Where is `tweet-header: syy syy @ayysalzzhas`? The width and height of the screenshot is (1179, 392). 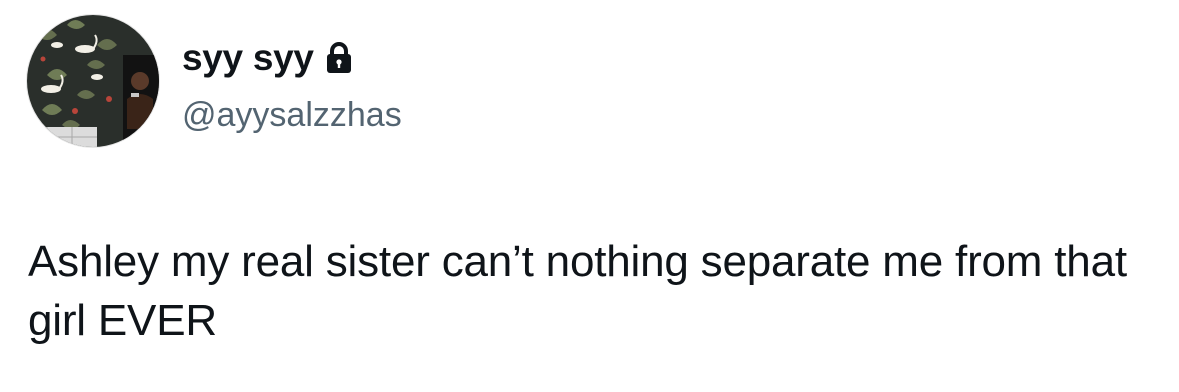 tweet-header: syy syy @ayysalzzhas is located at coordinates (214, 81).